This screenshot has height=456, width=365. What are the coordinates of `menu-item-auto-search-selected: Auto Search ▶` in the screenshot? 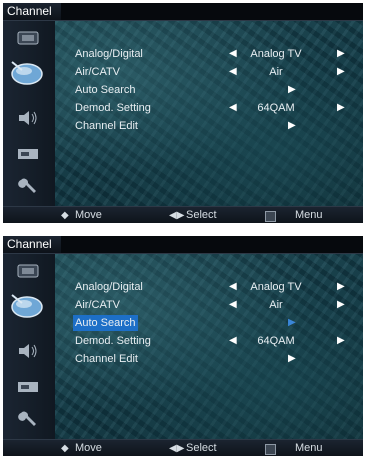 It's located at (209, 323).